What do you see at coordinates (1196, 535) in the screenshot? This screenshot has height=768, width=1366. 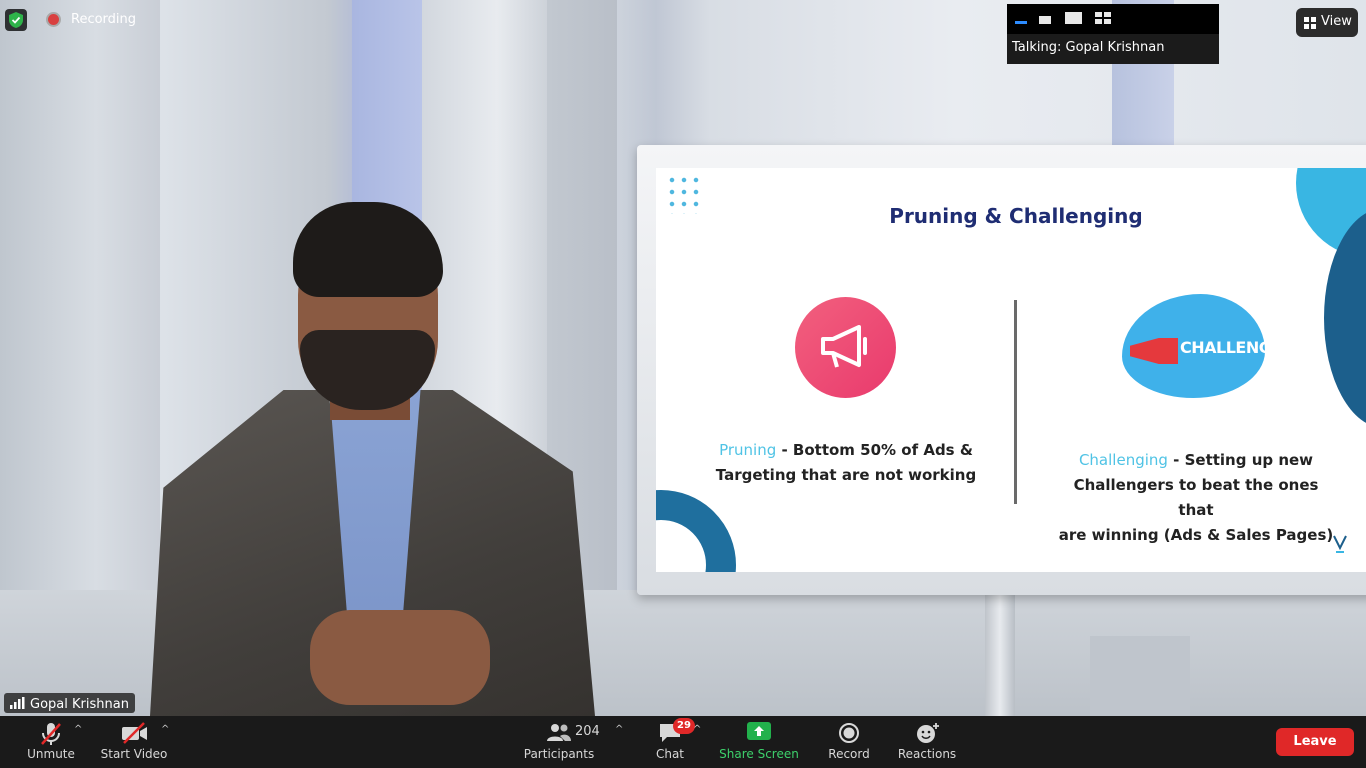 I see `challenging-line-3: are winning (Ads & Sales Pages)` at bounding box center [1196, 535].